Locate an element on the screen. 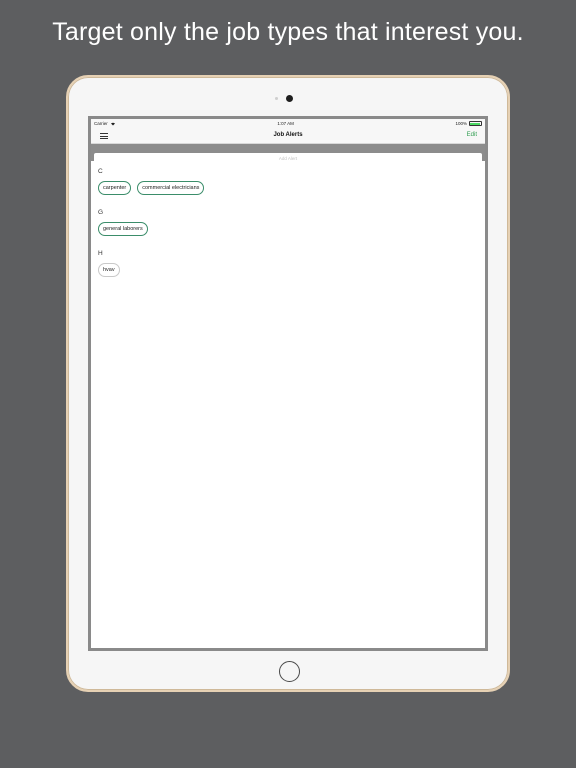 This screenshot has width=576, height=768. page-title: Job Alerts is located at coordinates (288, 135).